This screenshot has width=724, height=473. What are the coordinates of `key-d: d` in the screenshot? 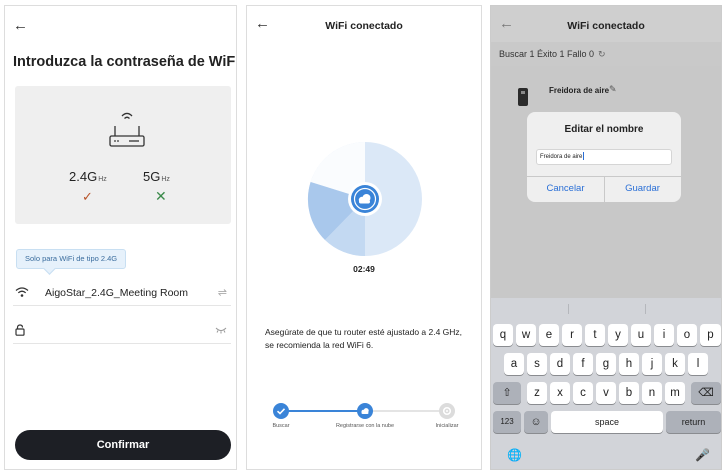 It's located at (560, 364).